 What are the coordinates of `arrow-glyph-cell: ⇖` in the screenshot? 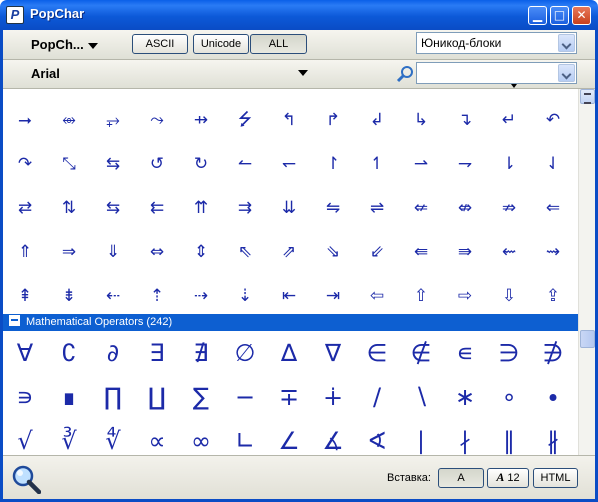 It's located at (245, 252).